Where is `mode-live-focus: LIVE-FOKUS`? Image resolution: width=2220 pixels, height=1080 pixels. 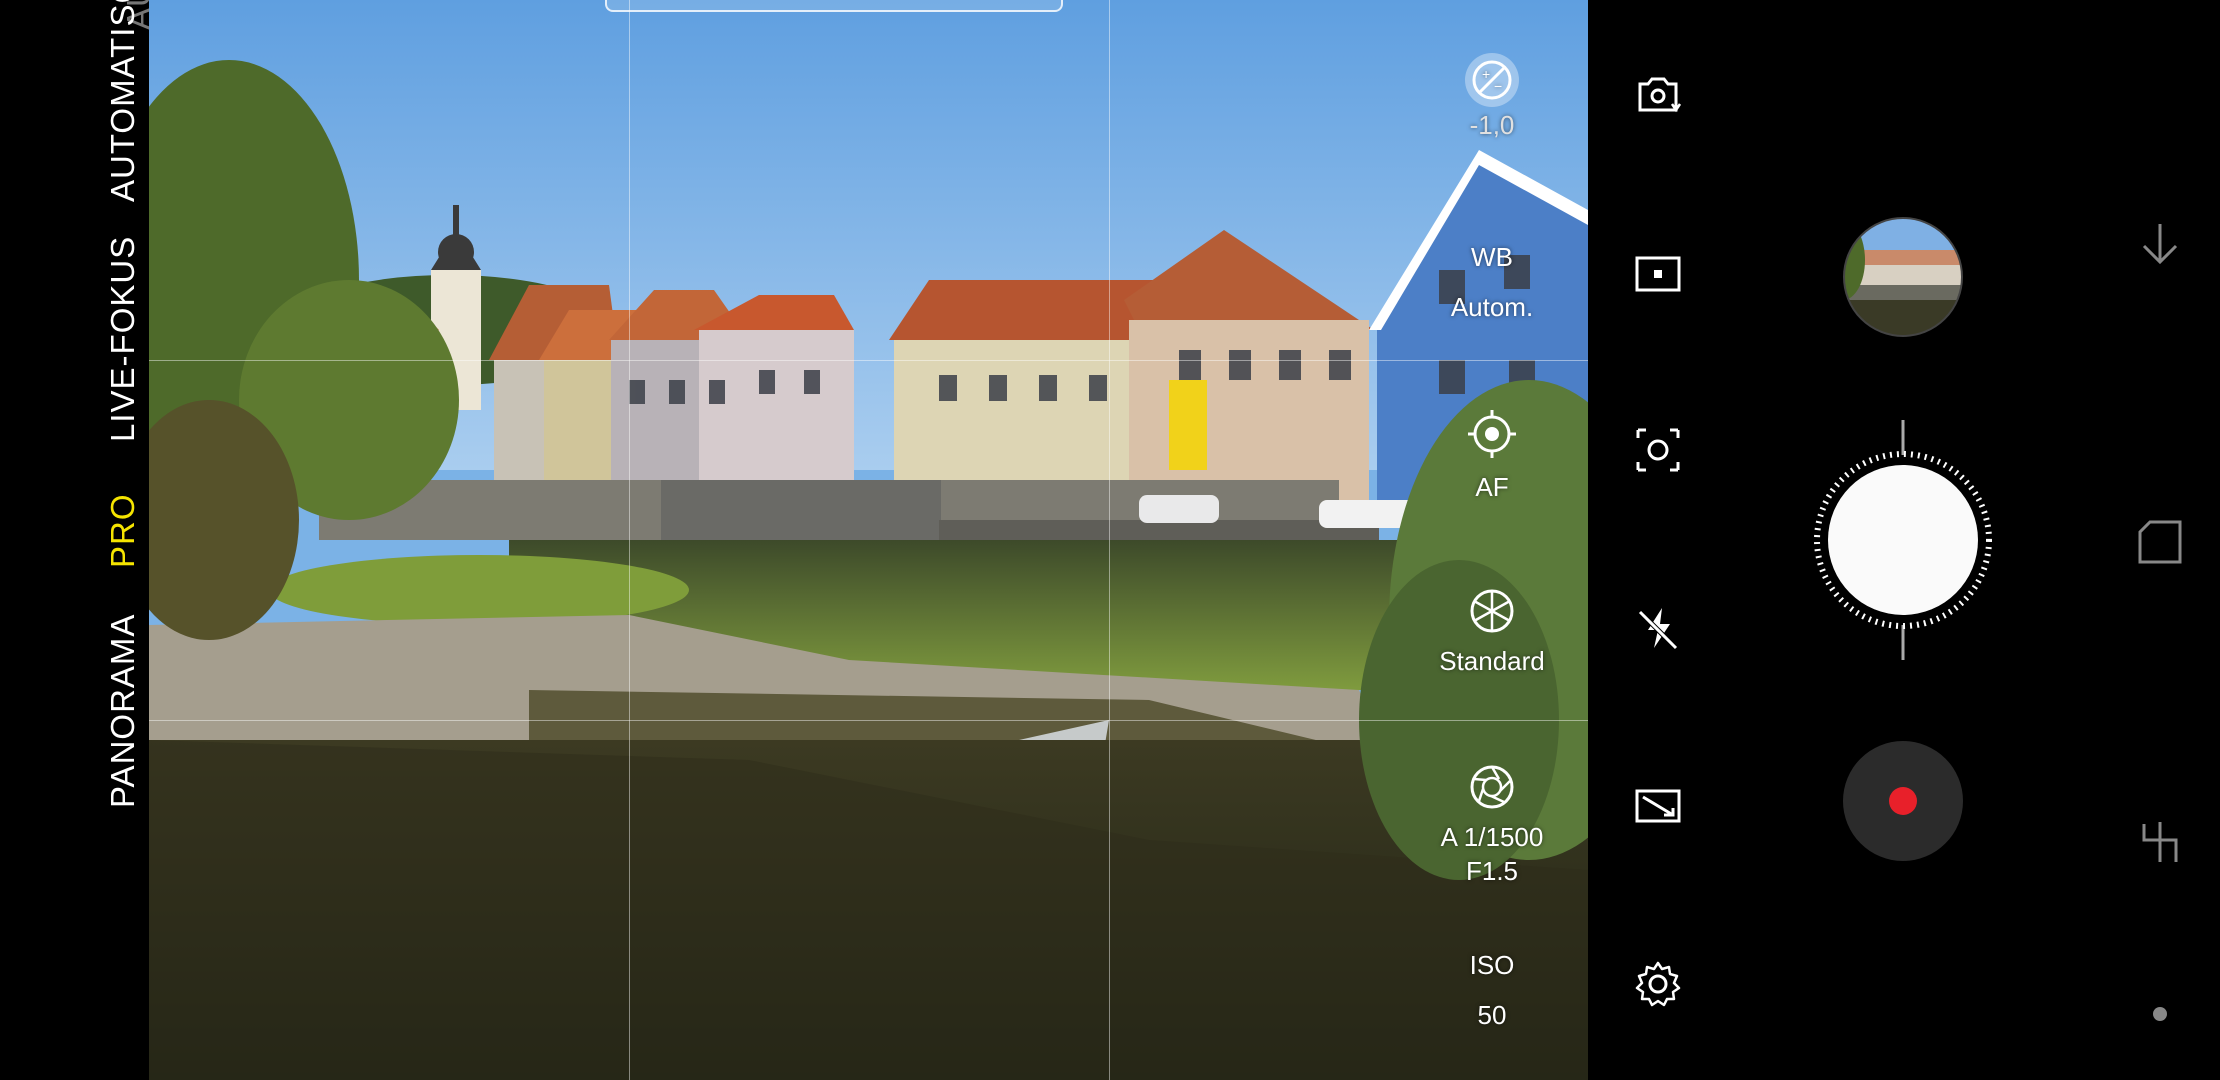 mode-live-focus: LIVE-FOKUS is located at coordinates (123, 339).